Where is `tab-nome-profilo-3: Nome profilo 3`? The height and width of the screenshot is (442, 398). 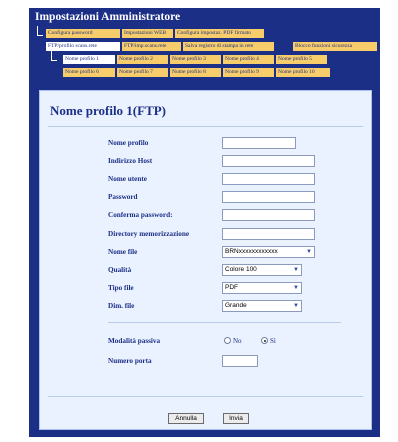 tab-nome-profilo-3: Nome profilo 3 is located at coordinates (195, 59).